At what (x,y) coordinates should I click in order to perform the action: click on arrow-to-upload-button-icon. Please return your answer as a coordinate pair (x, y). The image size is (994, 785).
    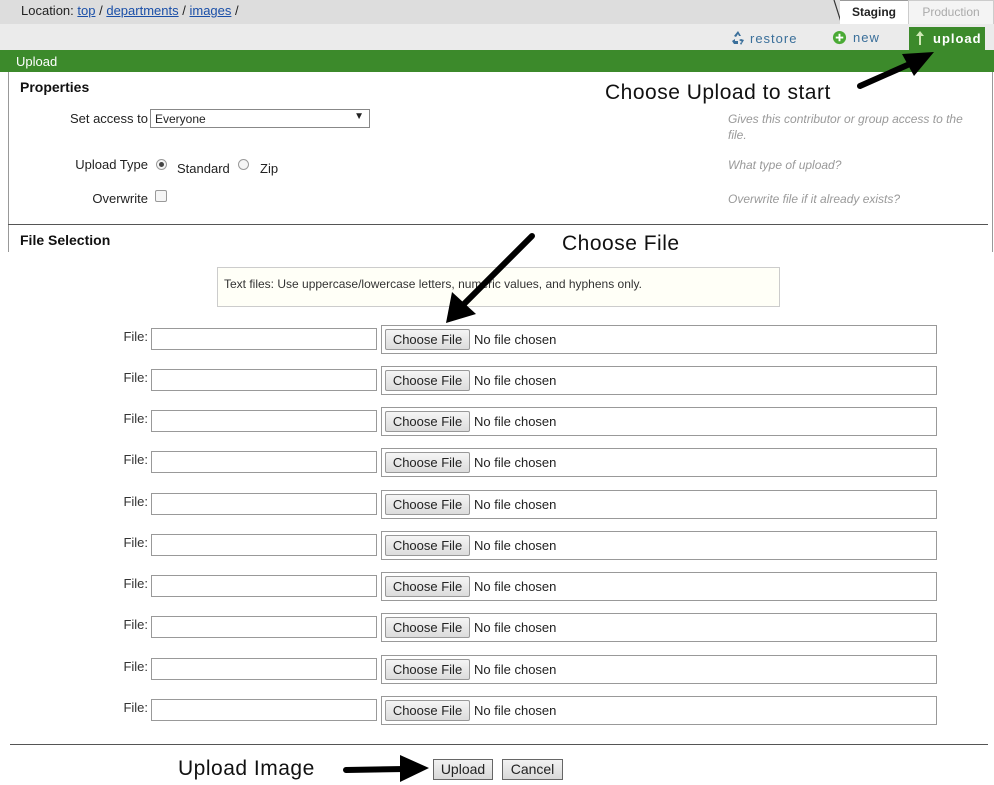
    Looking at the image, I should click on (386, 768).